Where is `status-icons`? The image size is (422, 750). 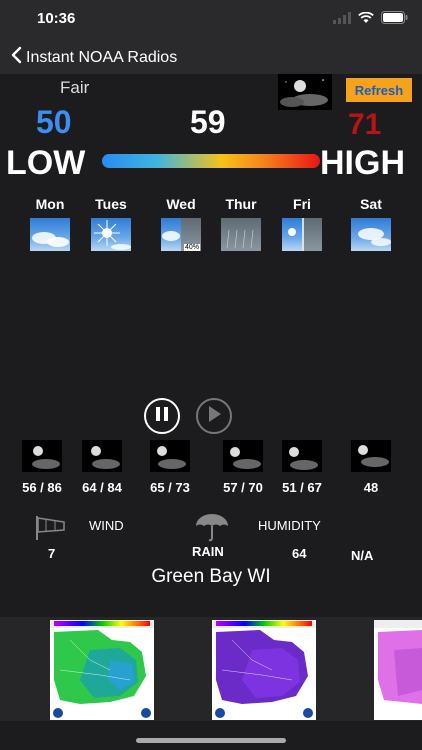 status-icons is located at coordinates (370, 20).